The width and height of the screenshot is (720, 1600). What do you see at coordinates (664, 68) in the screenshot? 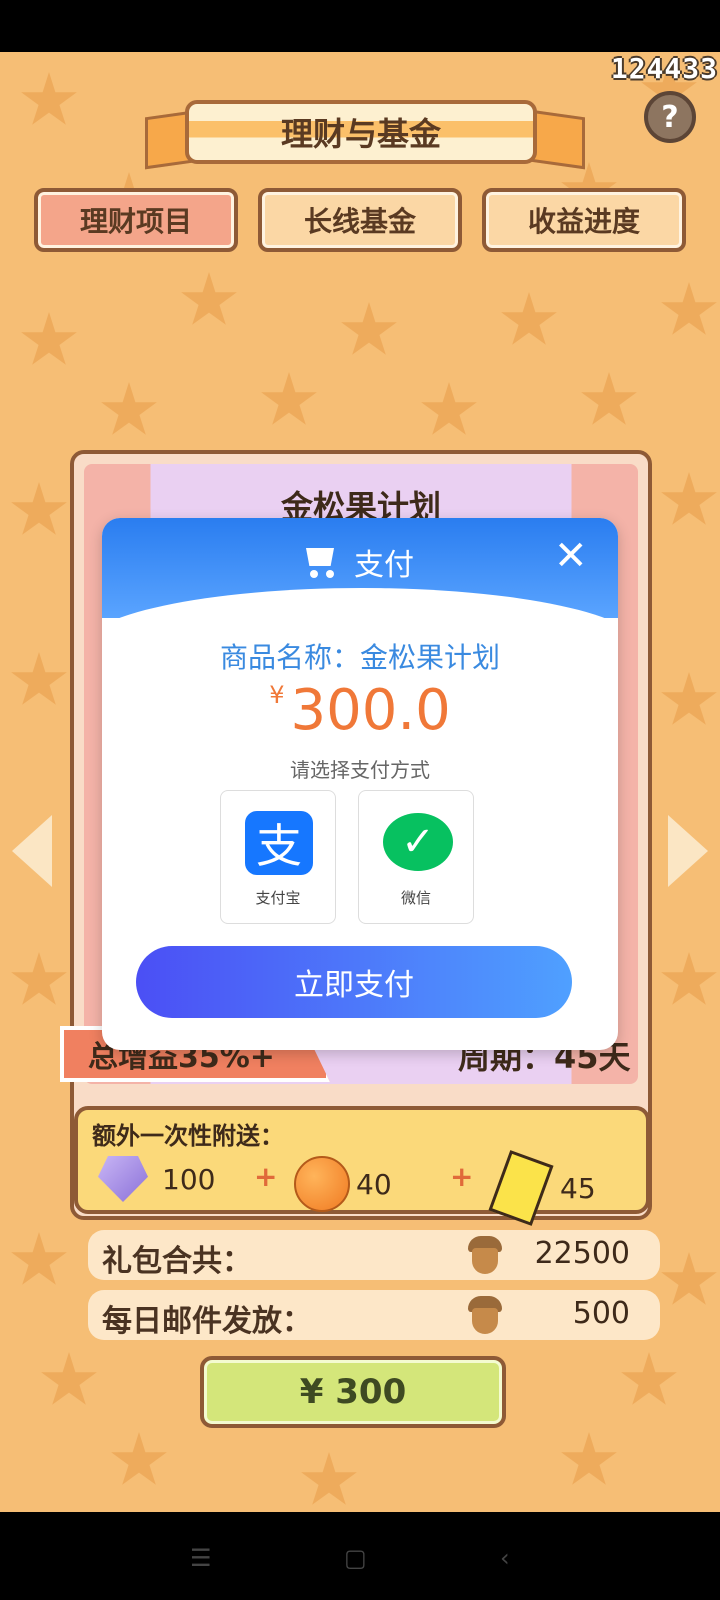
I see `score-counter: 124433` at bounding box center [664, 68].